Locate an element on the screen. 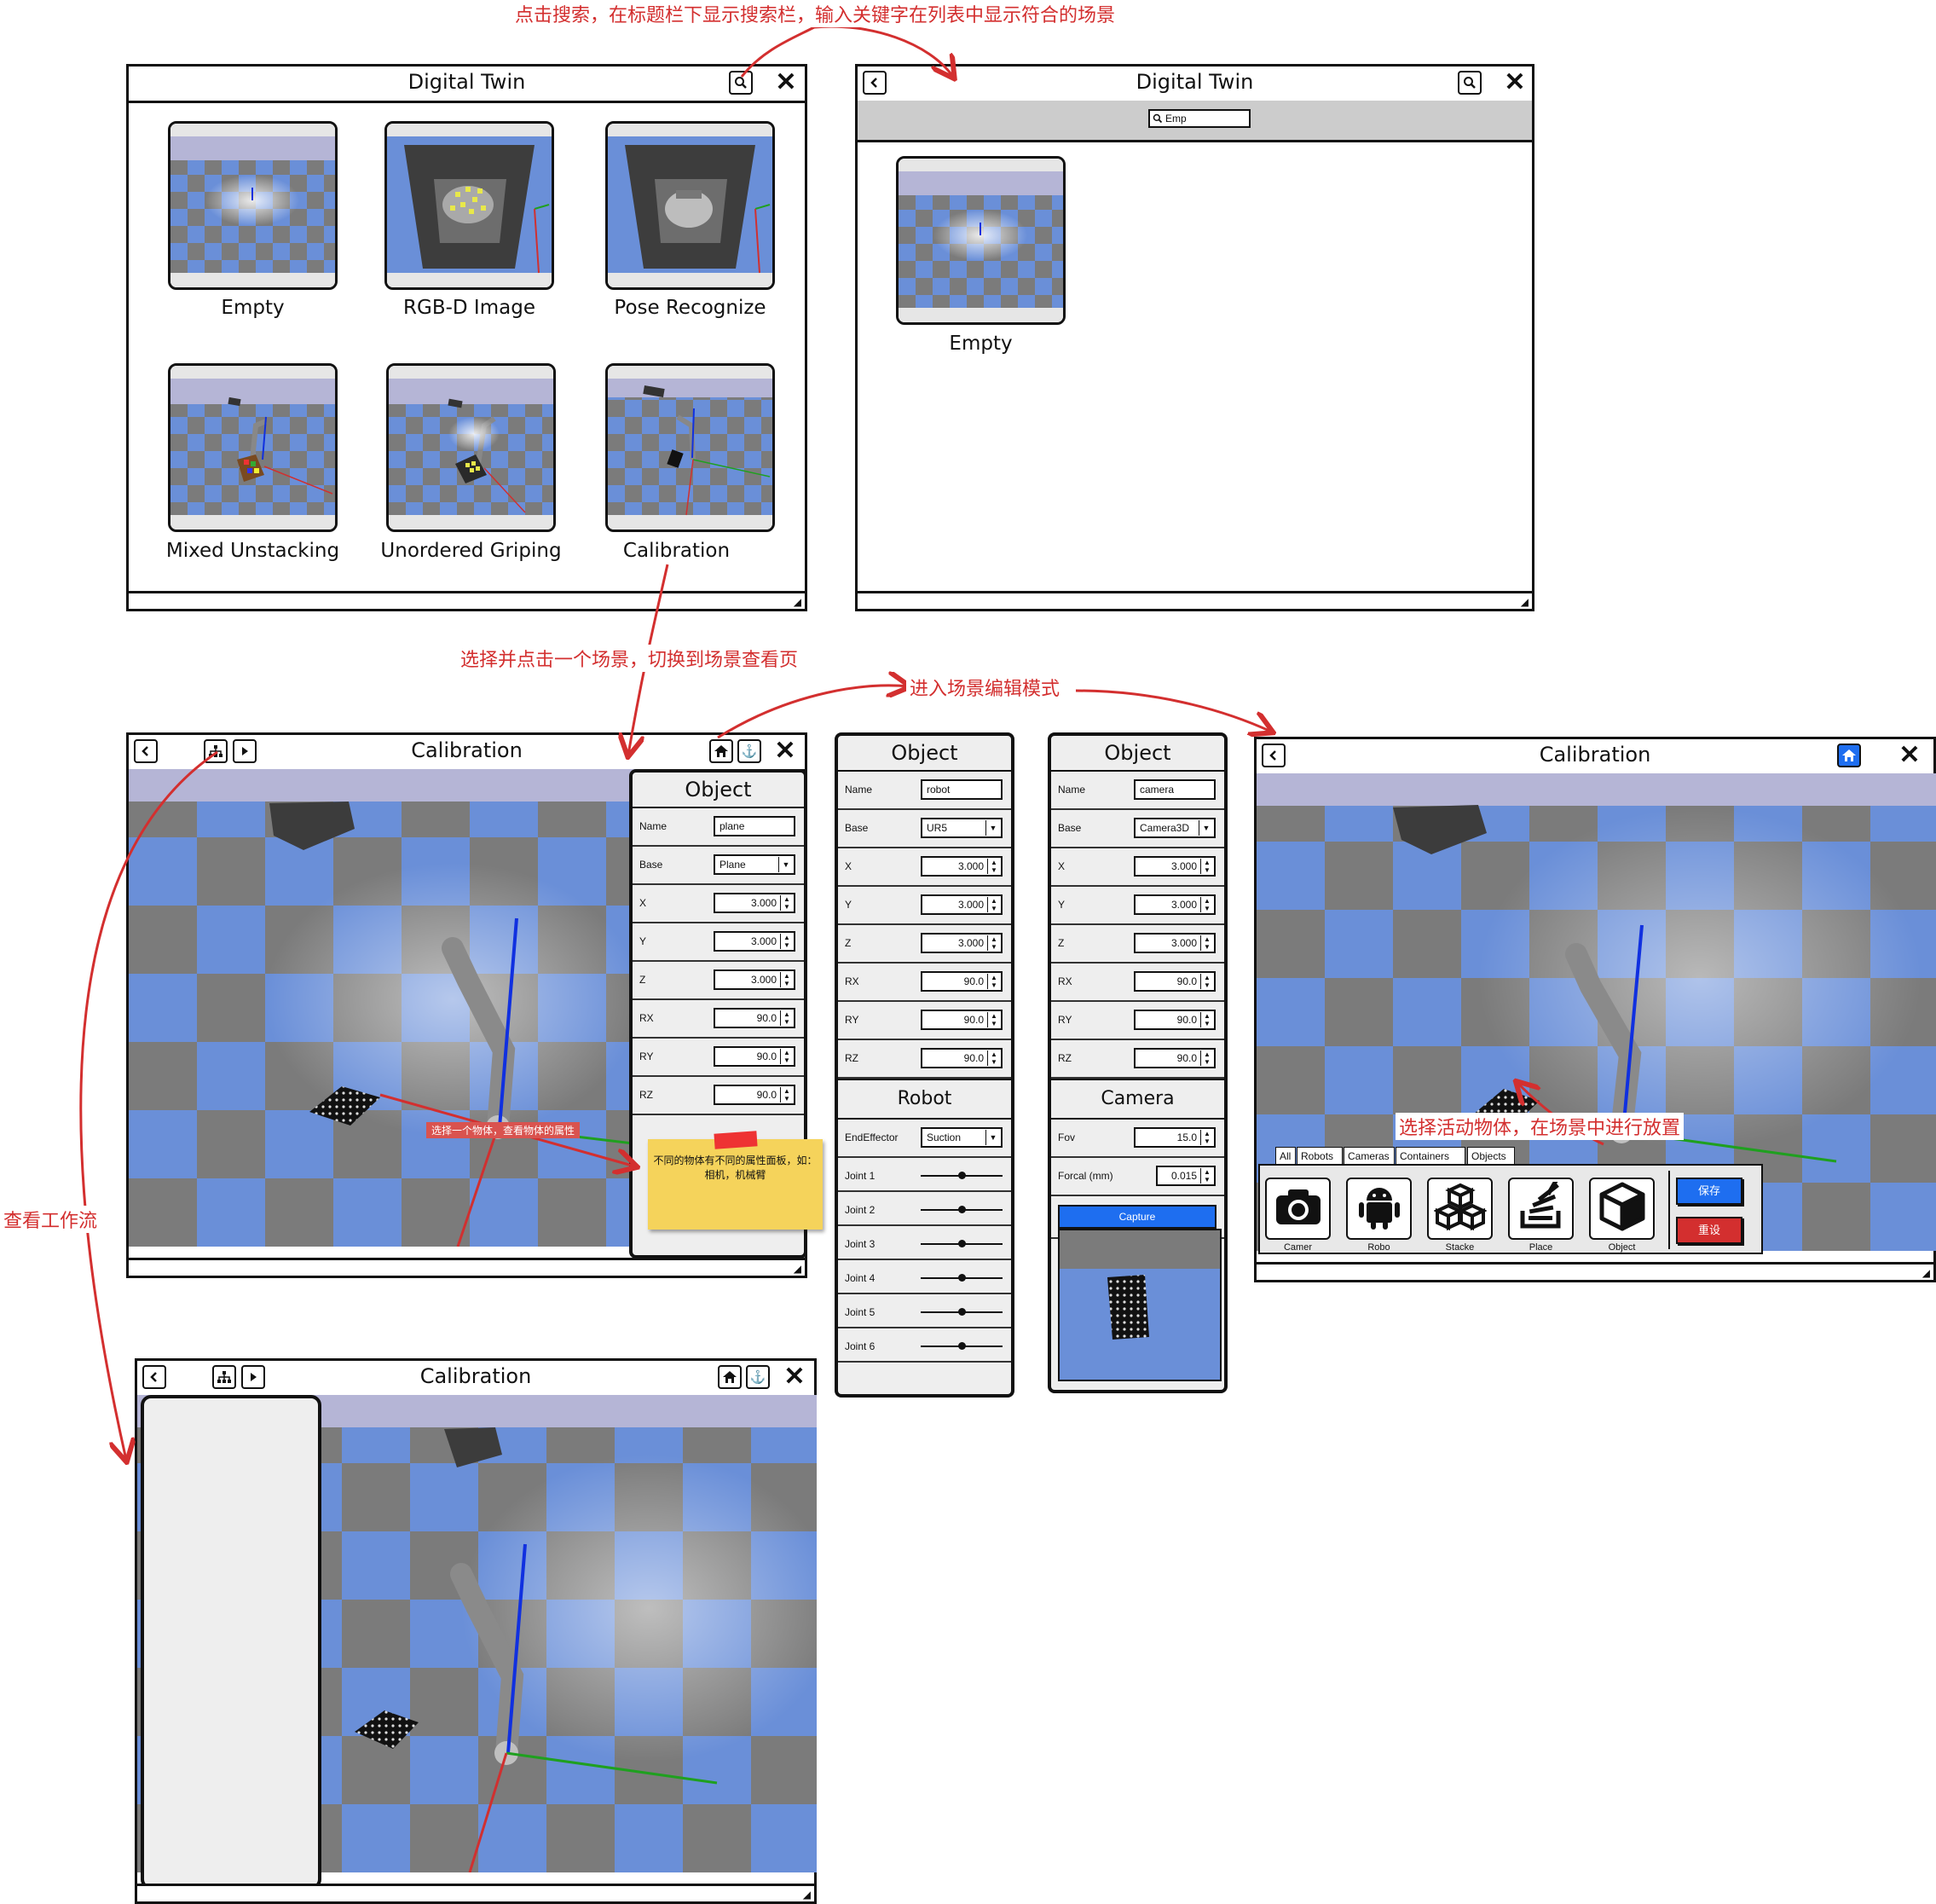 Image resolution: width=1936 pixels, height=1904 pixels. scene-card-rgbd is located at coordinates (469, 206).